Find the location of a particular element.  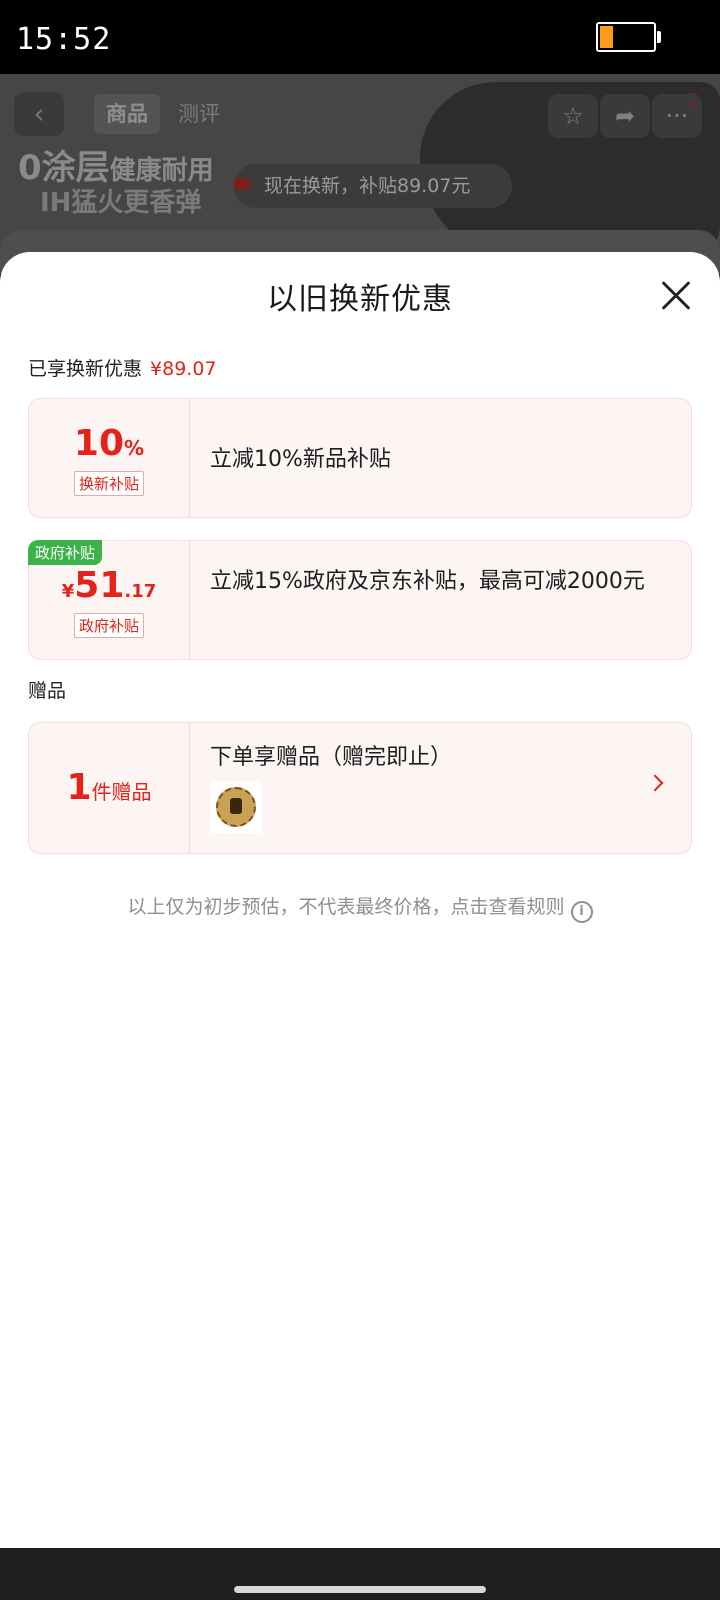

gift-image is located at coordinates (236, 807).